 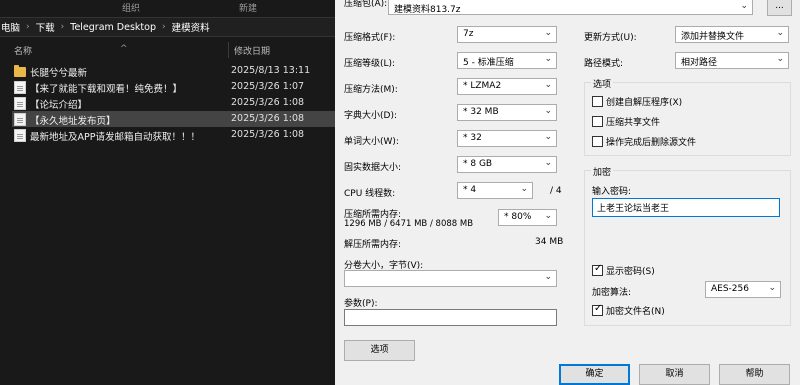 I want to click on mem-comp-combo: * 80% ⌄, so click(x=527, y=217).